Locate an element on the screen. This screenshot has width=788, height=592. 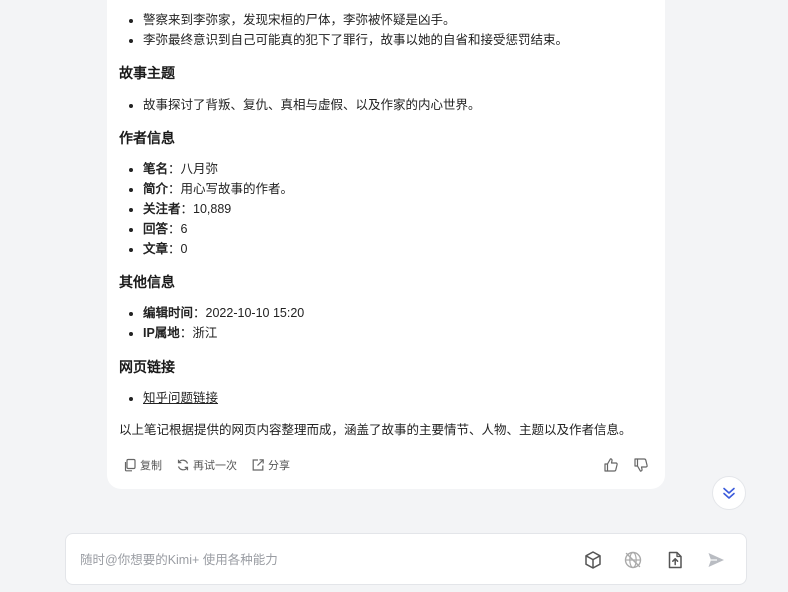
list-item: 关注者：10,889 is located at coordinates (398, 209).